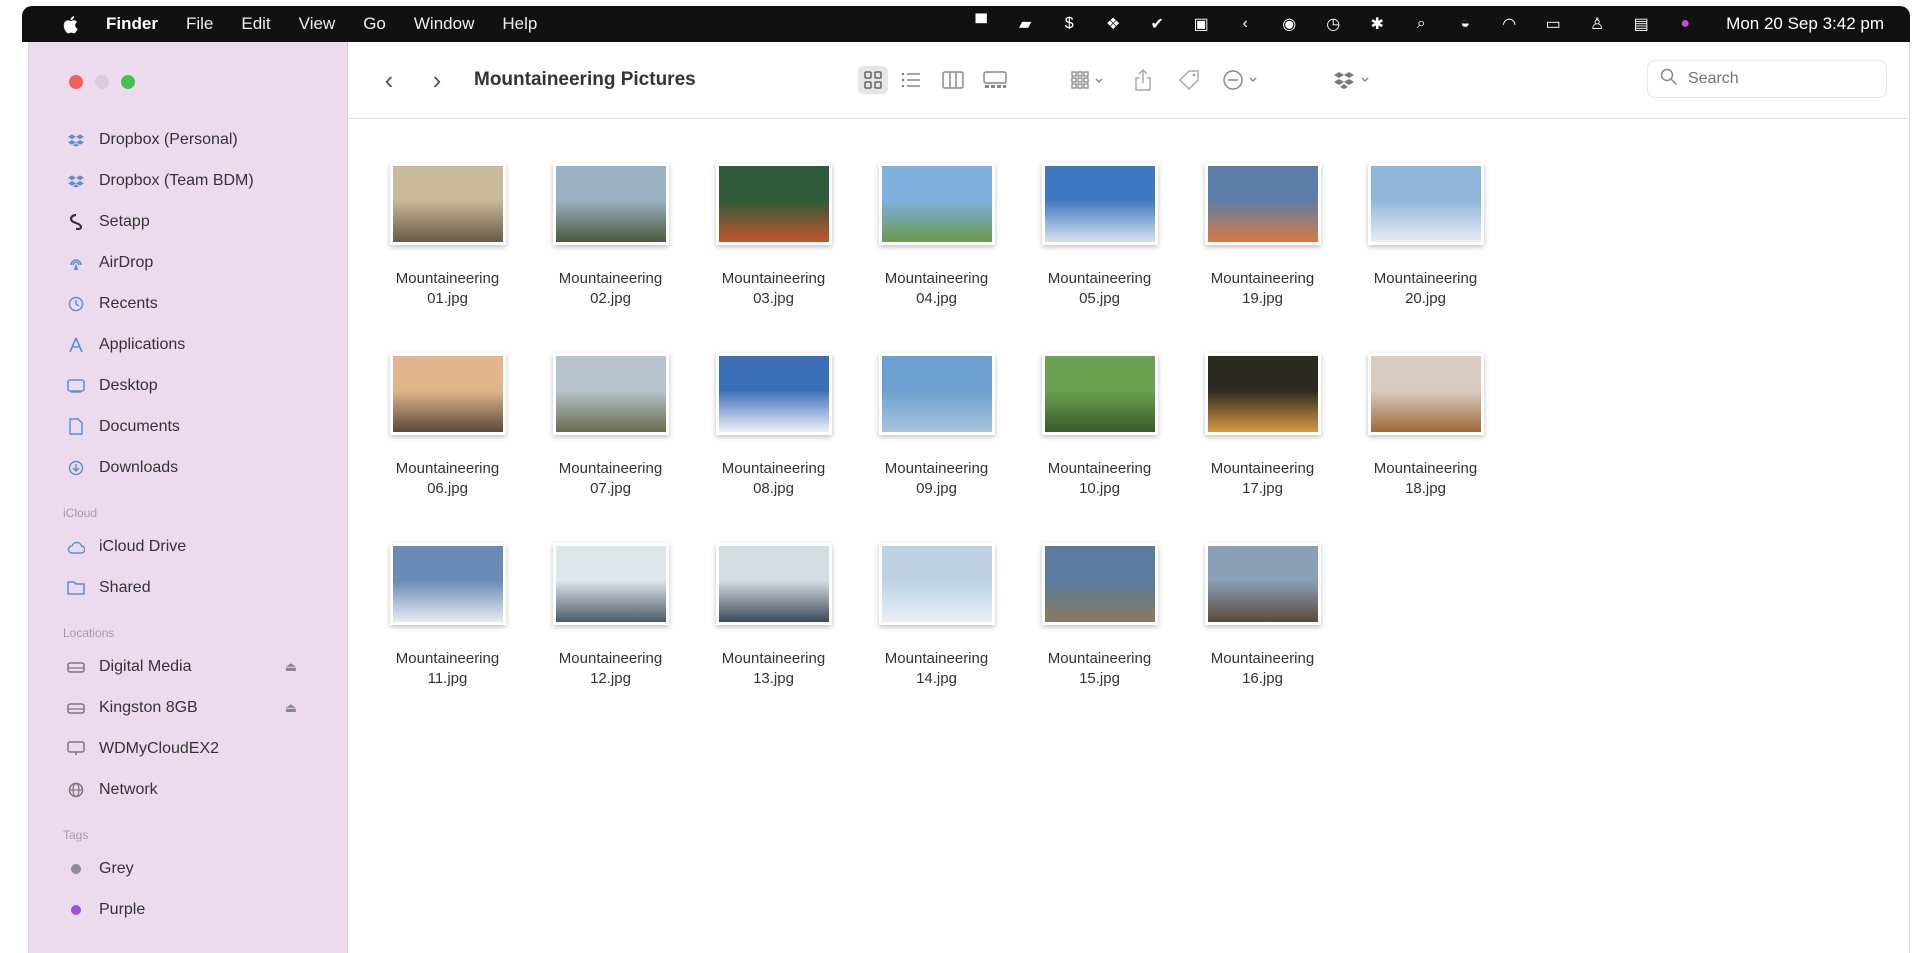 Image resolution: width=1925 pixels, height=953 pixels. I want to click on search-field, so click(1767, 79).